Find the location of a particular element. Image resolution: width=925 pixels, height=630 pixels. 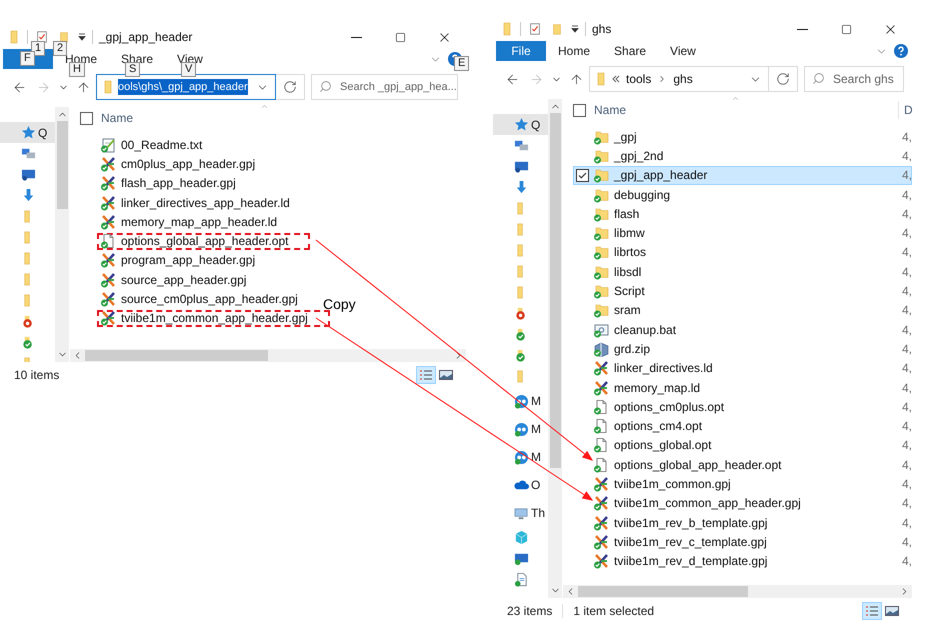

file-row: cleanup.bat 4, is located at coordinates (742, 330).